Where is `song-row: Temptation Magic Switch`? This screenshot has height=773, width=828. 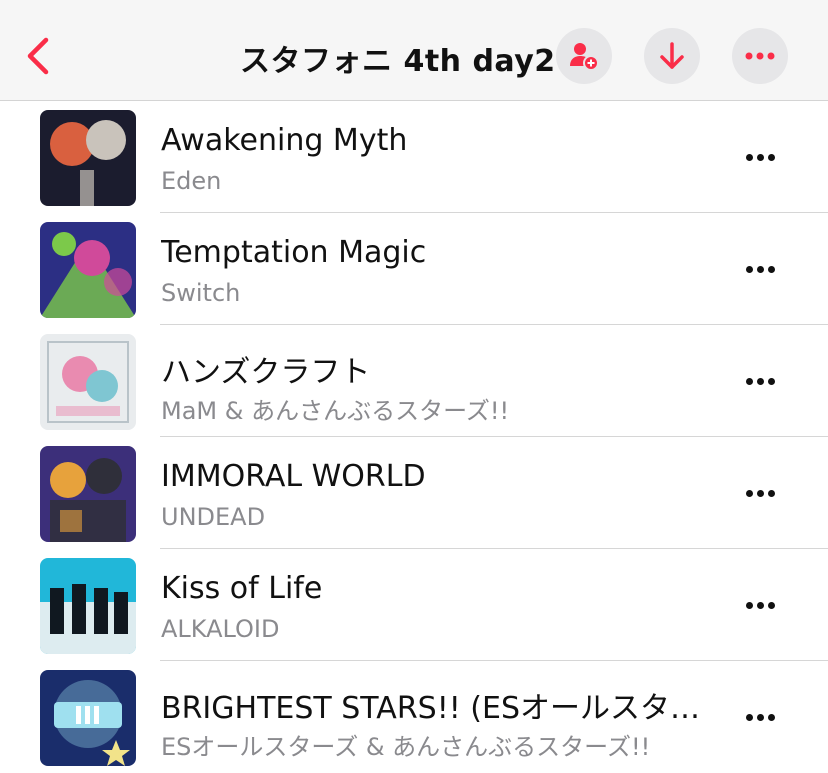
song-row: Temptation Magic Switch is located at coordinates (414, 269).